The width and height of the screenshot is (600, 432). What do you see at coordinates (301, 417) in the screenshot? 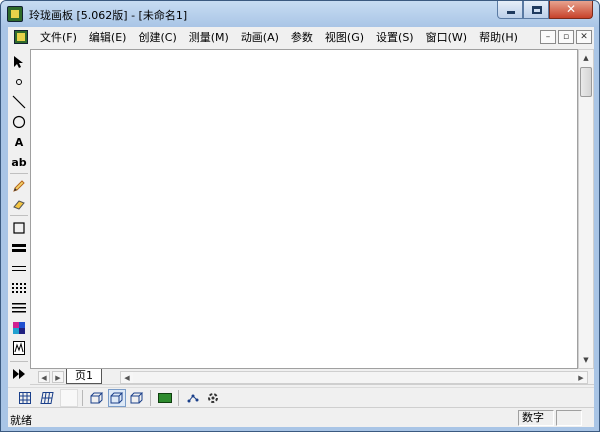
I see `status-bar: 就绪 数字` at bounding box center [301, 417].